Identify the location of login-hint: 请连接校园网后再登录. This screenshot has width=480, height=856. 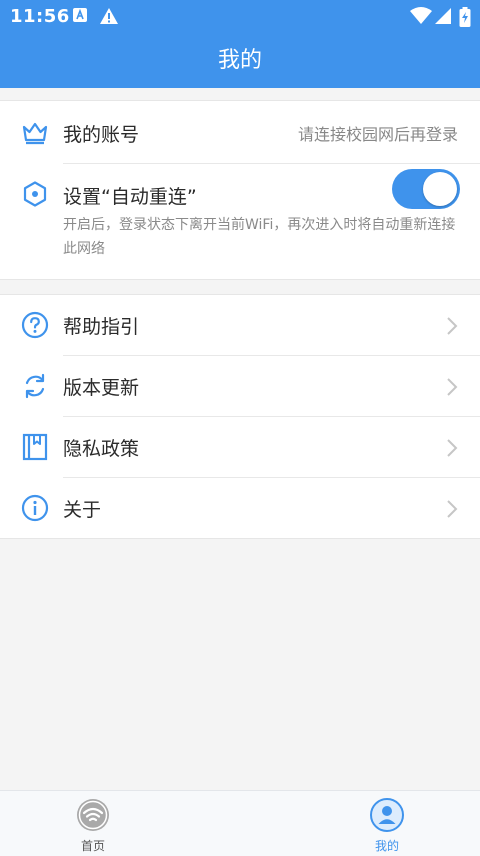
(377, 134).